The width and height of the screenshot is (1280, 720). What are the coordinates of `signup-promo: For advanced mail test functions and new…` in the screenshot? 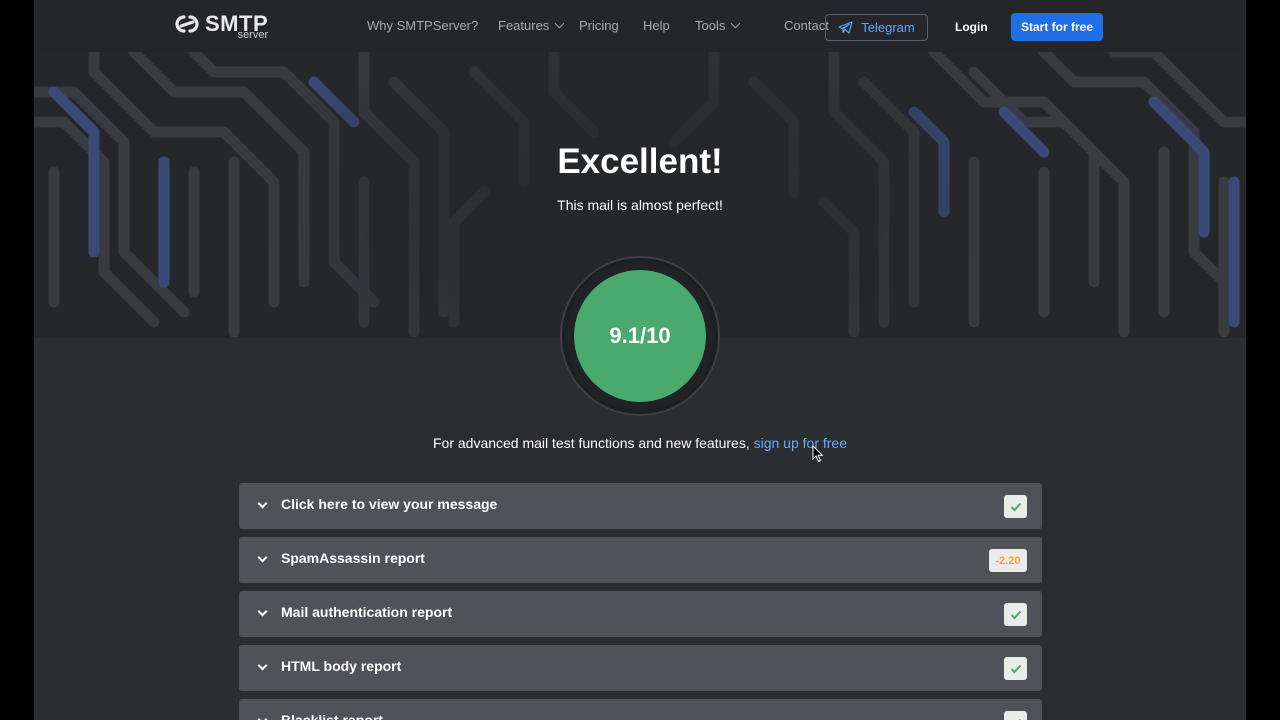 It's located at (640, 443).